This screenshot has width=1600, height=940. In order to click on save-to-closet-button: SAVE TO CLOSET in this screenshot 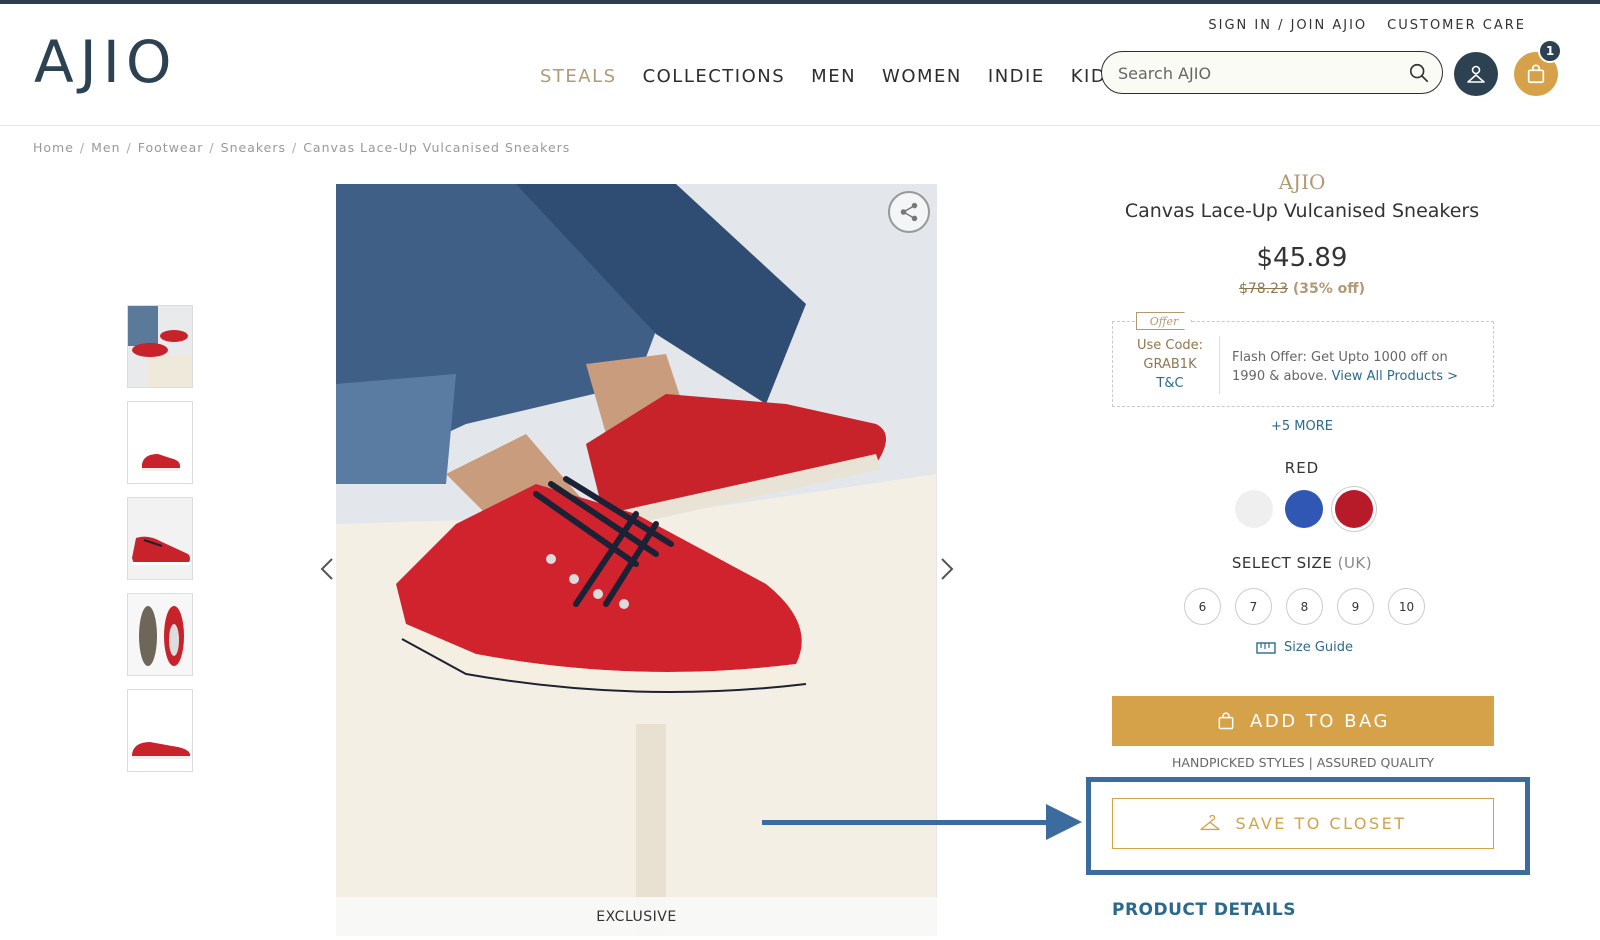, I will do `click(1303, 823)`.